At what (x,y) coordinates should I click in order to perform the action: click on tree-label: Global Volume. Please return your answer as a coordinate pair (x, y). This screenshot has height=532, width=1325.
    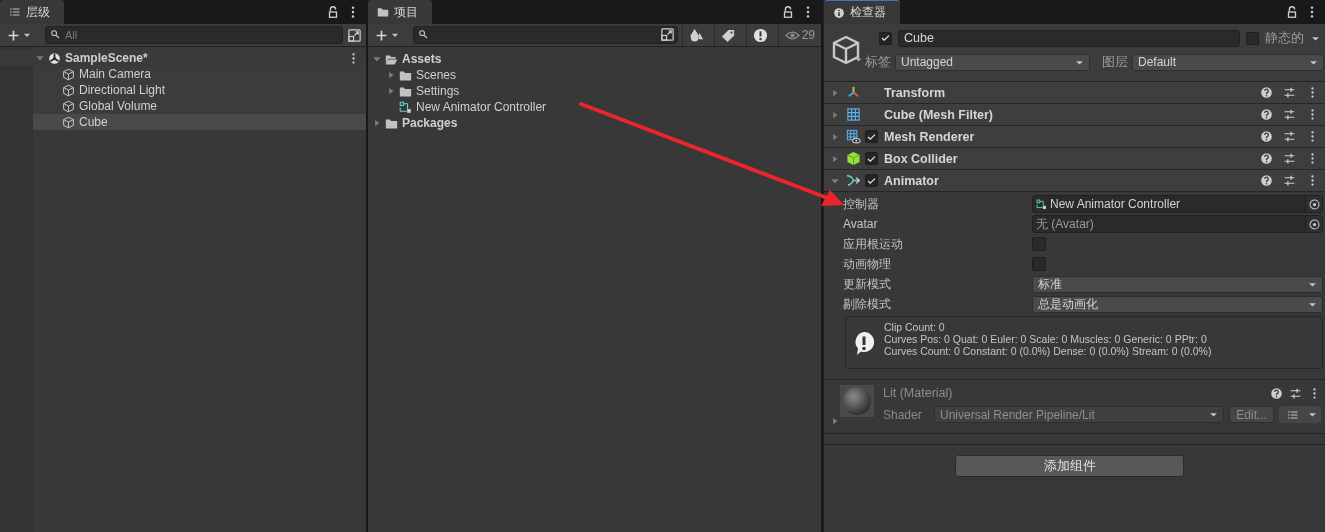
    Looking at the image, I should click on (118, 106).